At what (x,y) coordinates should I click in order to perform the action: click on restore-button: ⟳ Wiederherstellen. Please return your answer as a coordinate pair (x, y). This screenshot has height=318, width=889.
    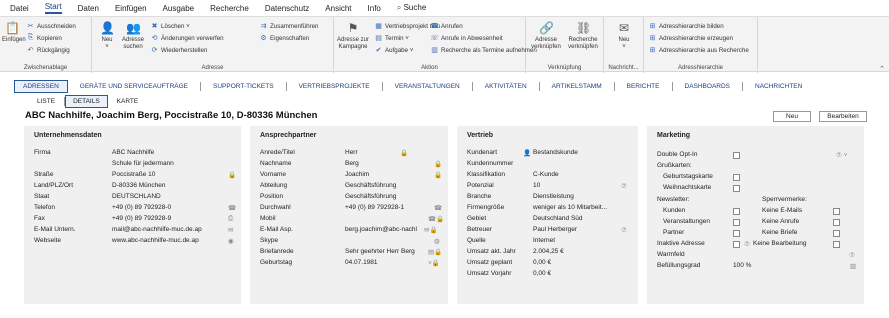
    Looking at the image, I should click on (179, 50).